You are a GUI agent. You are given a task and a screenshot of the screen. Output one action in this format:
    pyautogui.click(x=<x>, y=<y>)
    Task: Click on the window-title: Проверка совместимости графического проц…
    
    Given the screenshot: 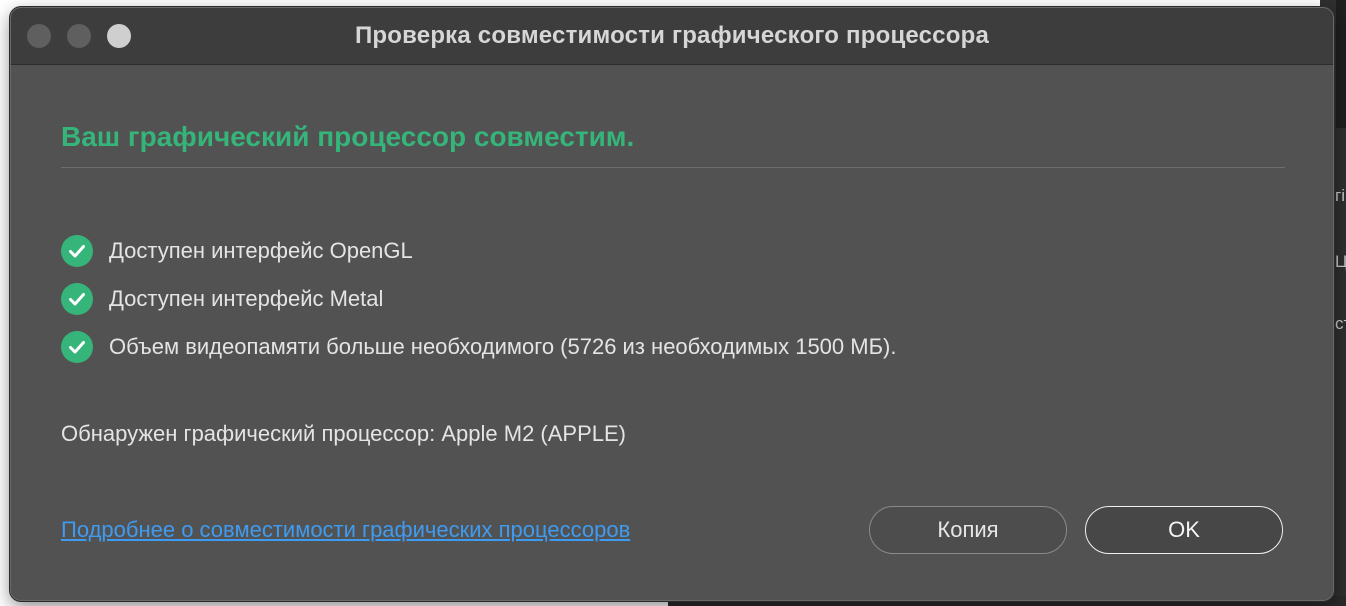 What is the action you would take?
    pyautogui.click(x=672, y=35)
    